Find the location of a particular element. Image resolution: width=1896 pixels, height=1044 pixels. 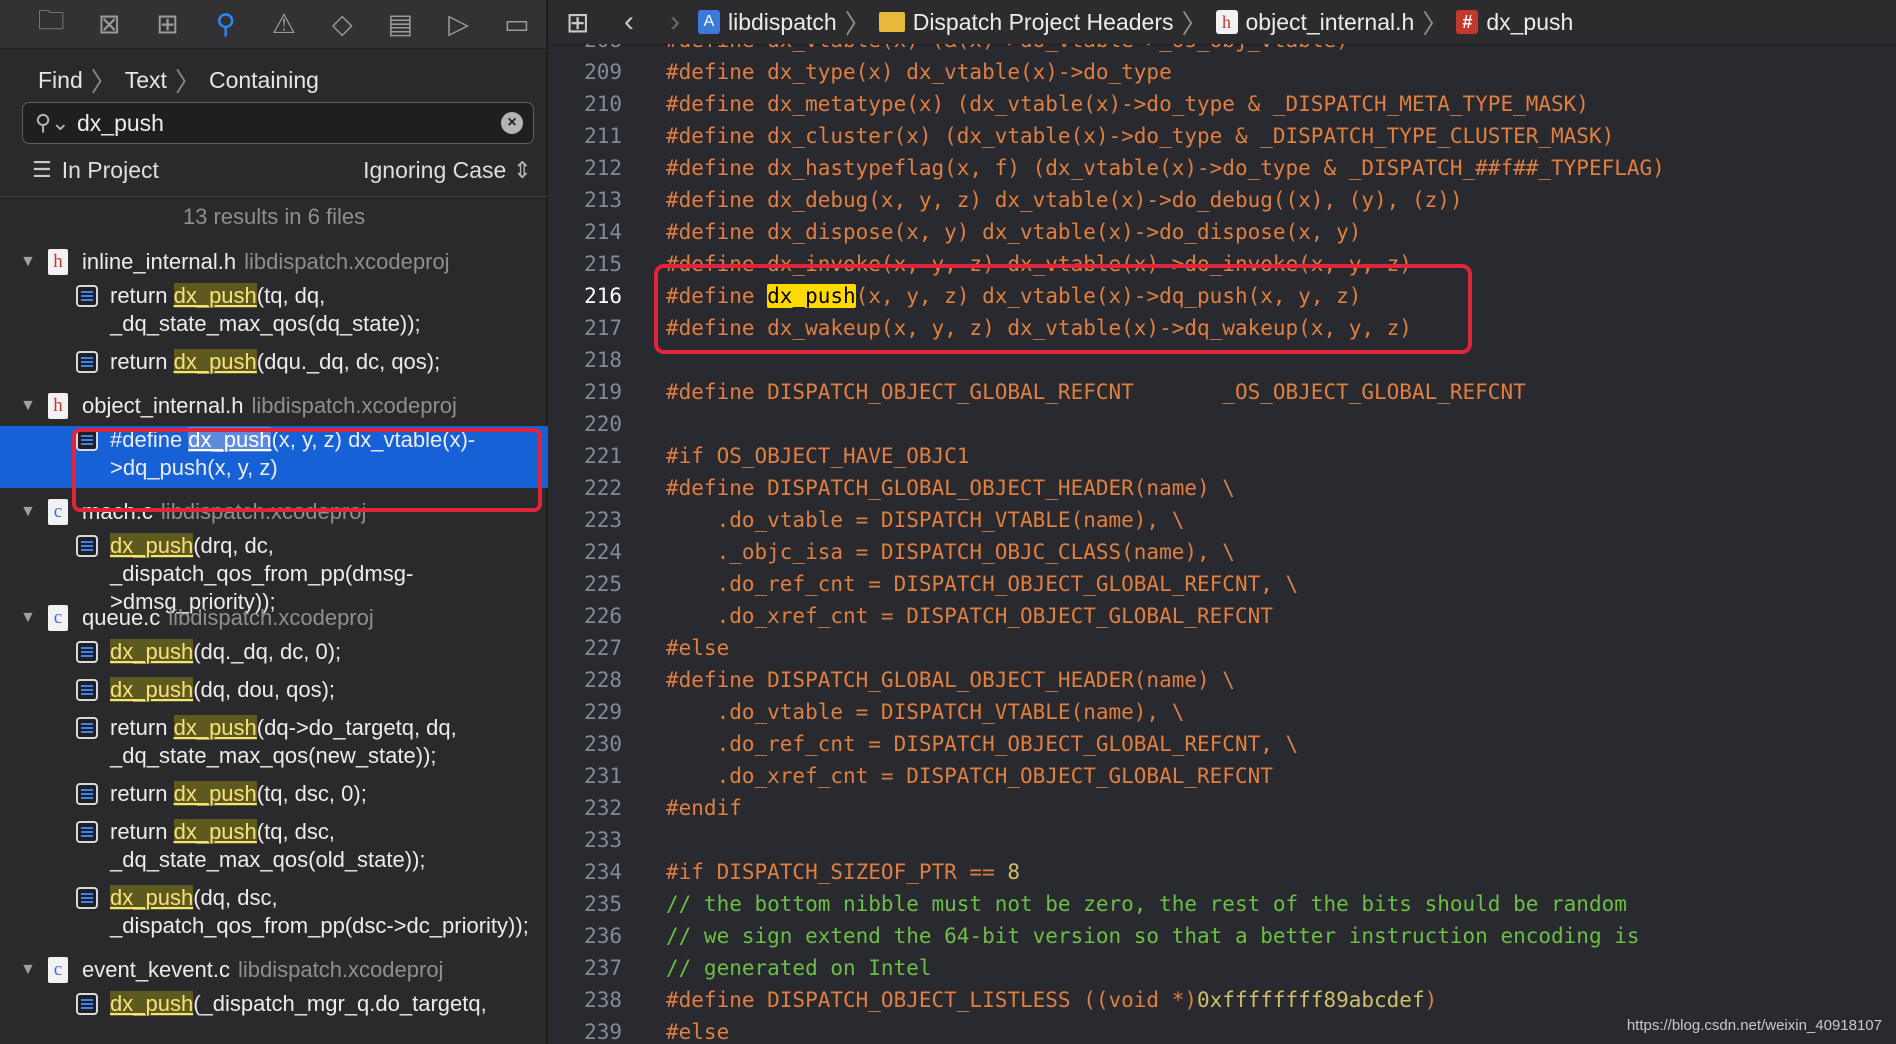

search-icon: ⚲ is located at coordinates (226, 24).